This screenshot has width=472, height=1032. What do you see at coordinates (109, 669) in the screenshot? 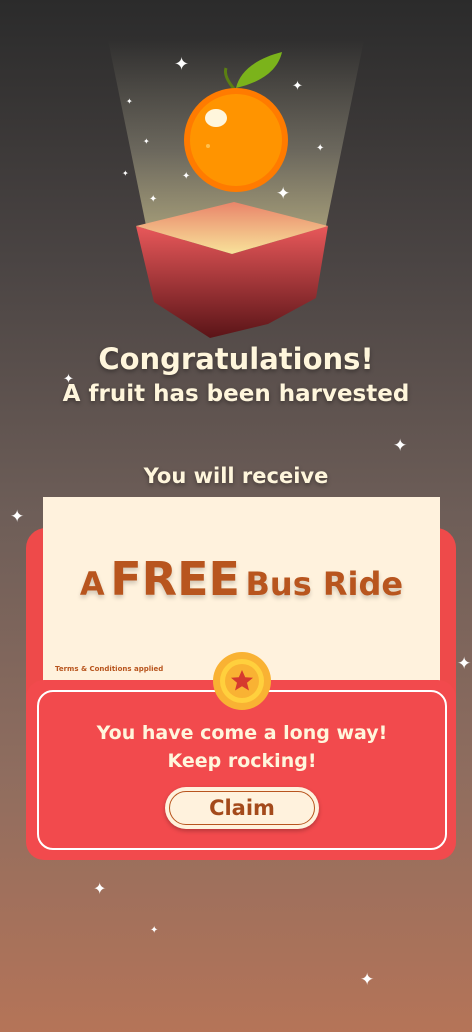
I see `terms-link: Terms & Conditions applied` at bounding box center [109, 669].